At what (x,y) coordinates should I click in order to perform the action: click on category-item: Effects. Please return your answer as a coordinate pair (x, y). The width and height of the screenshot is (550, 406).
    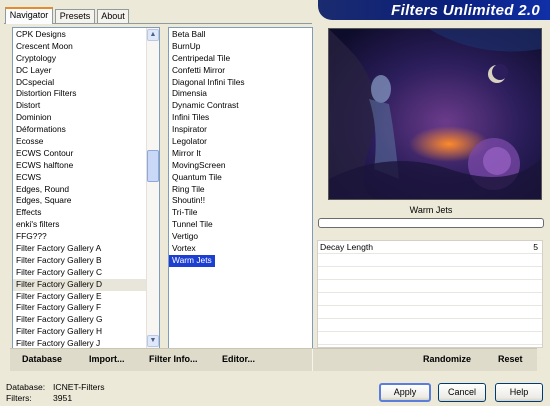
    Looking at the image, I should click on (86, 213).